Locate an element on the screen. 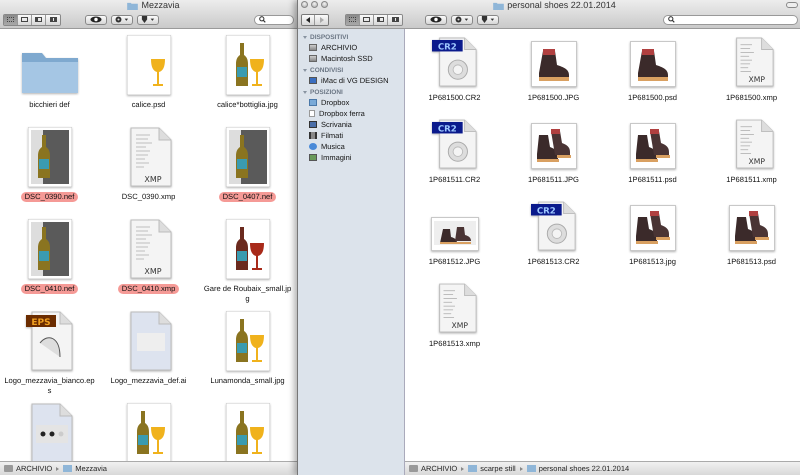 Image resolution: width=800 pixels, height=475 pixels. back-button is located at coordinates (308, 19).